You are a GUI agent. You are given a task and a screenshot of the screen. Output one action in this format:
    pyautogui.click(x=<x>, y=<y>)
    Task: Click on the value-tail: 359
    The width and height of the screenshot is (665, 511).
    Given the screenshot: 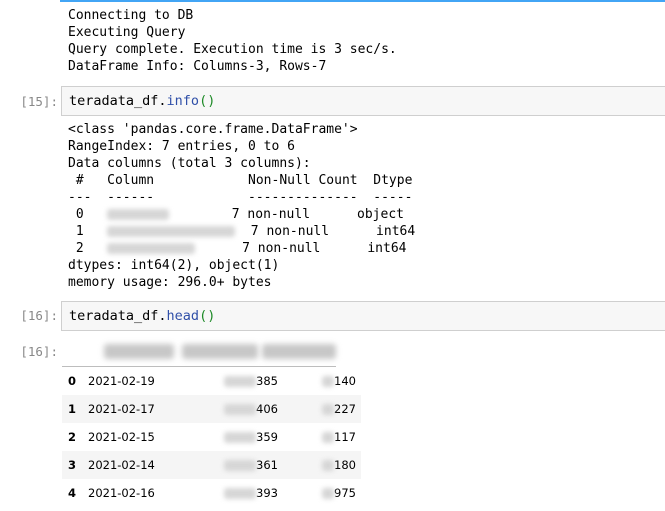 What is the action you would take?
    pyautogui.click(x=267, y=437)
    